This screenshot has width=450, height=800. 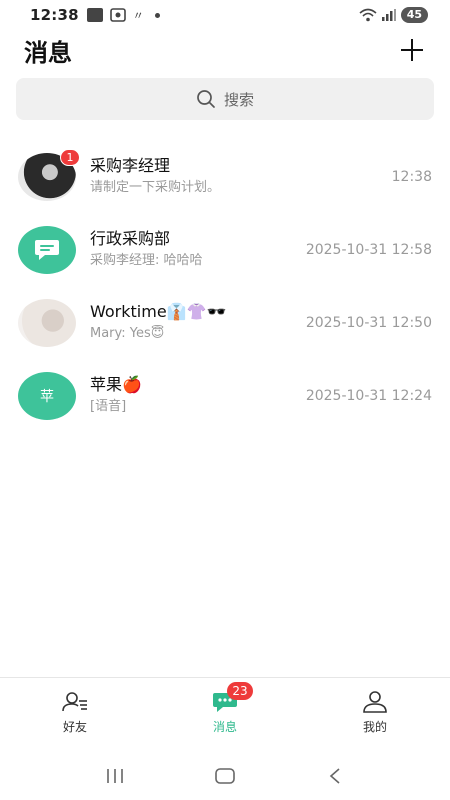 What do you see at coordinates (194, 395) in the screenshot?
I see `conversation-text: 苹果🍎 [语音]` at bounding box center [194, 395].